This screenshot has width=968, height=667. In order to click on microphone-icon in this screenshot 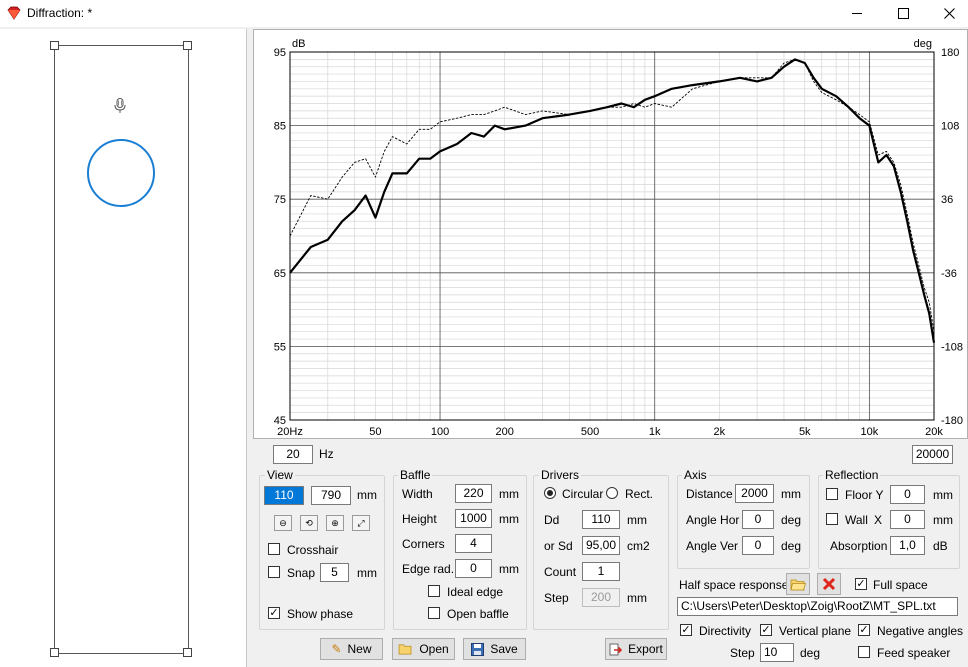, I will do `click(120, 106)`.